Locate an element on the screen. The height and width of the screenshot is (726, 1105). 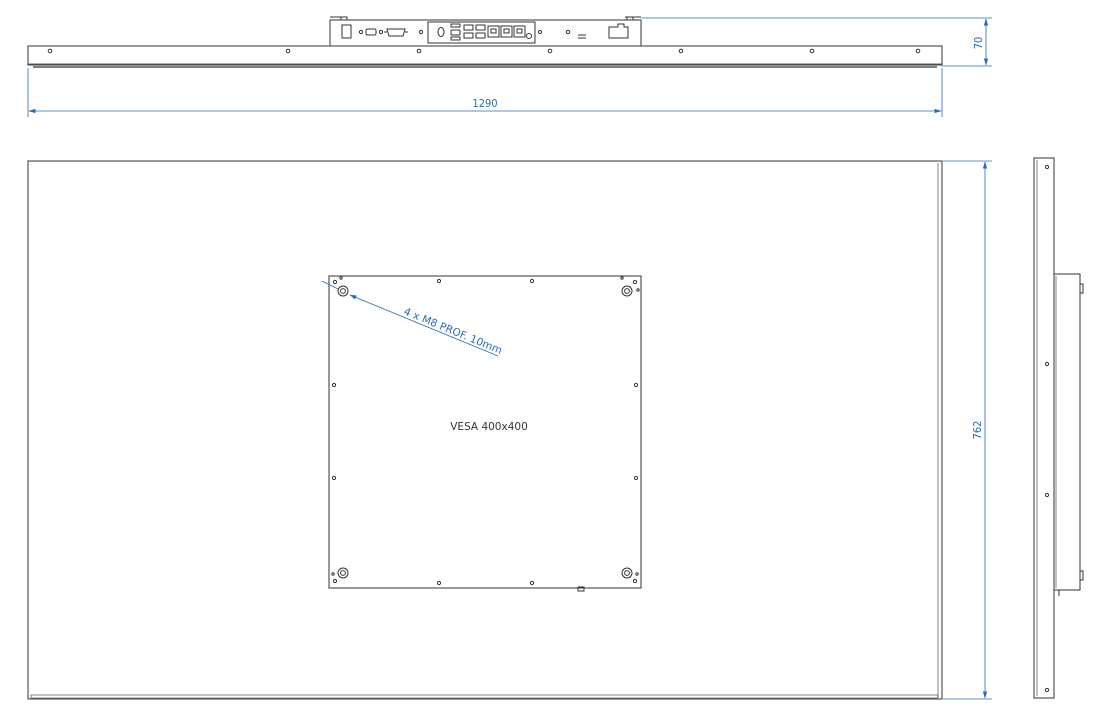
vesa-plate is located at coordinates (485, 433).